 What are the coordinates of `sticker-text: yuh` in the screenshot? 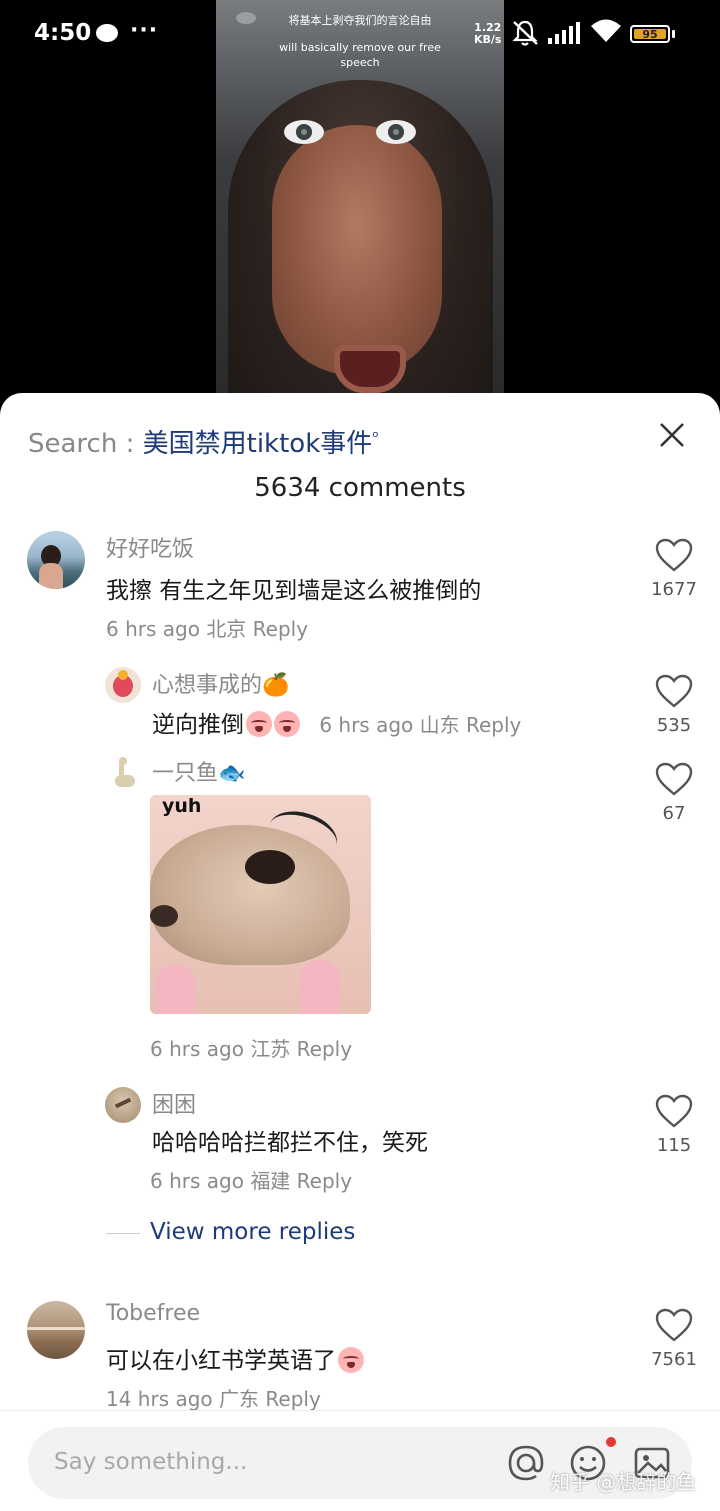 It's located at (182, 806).